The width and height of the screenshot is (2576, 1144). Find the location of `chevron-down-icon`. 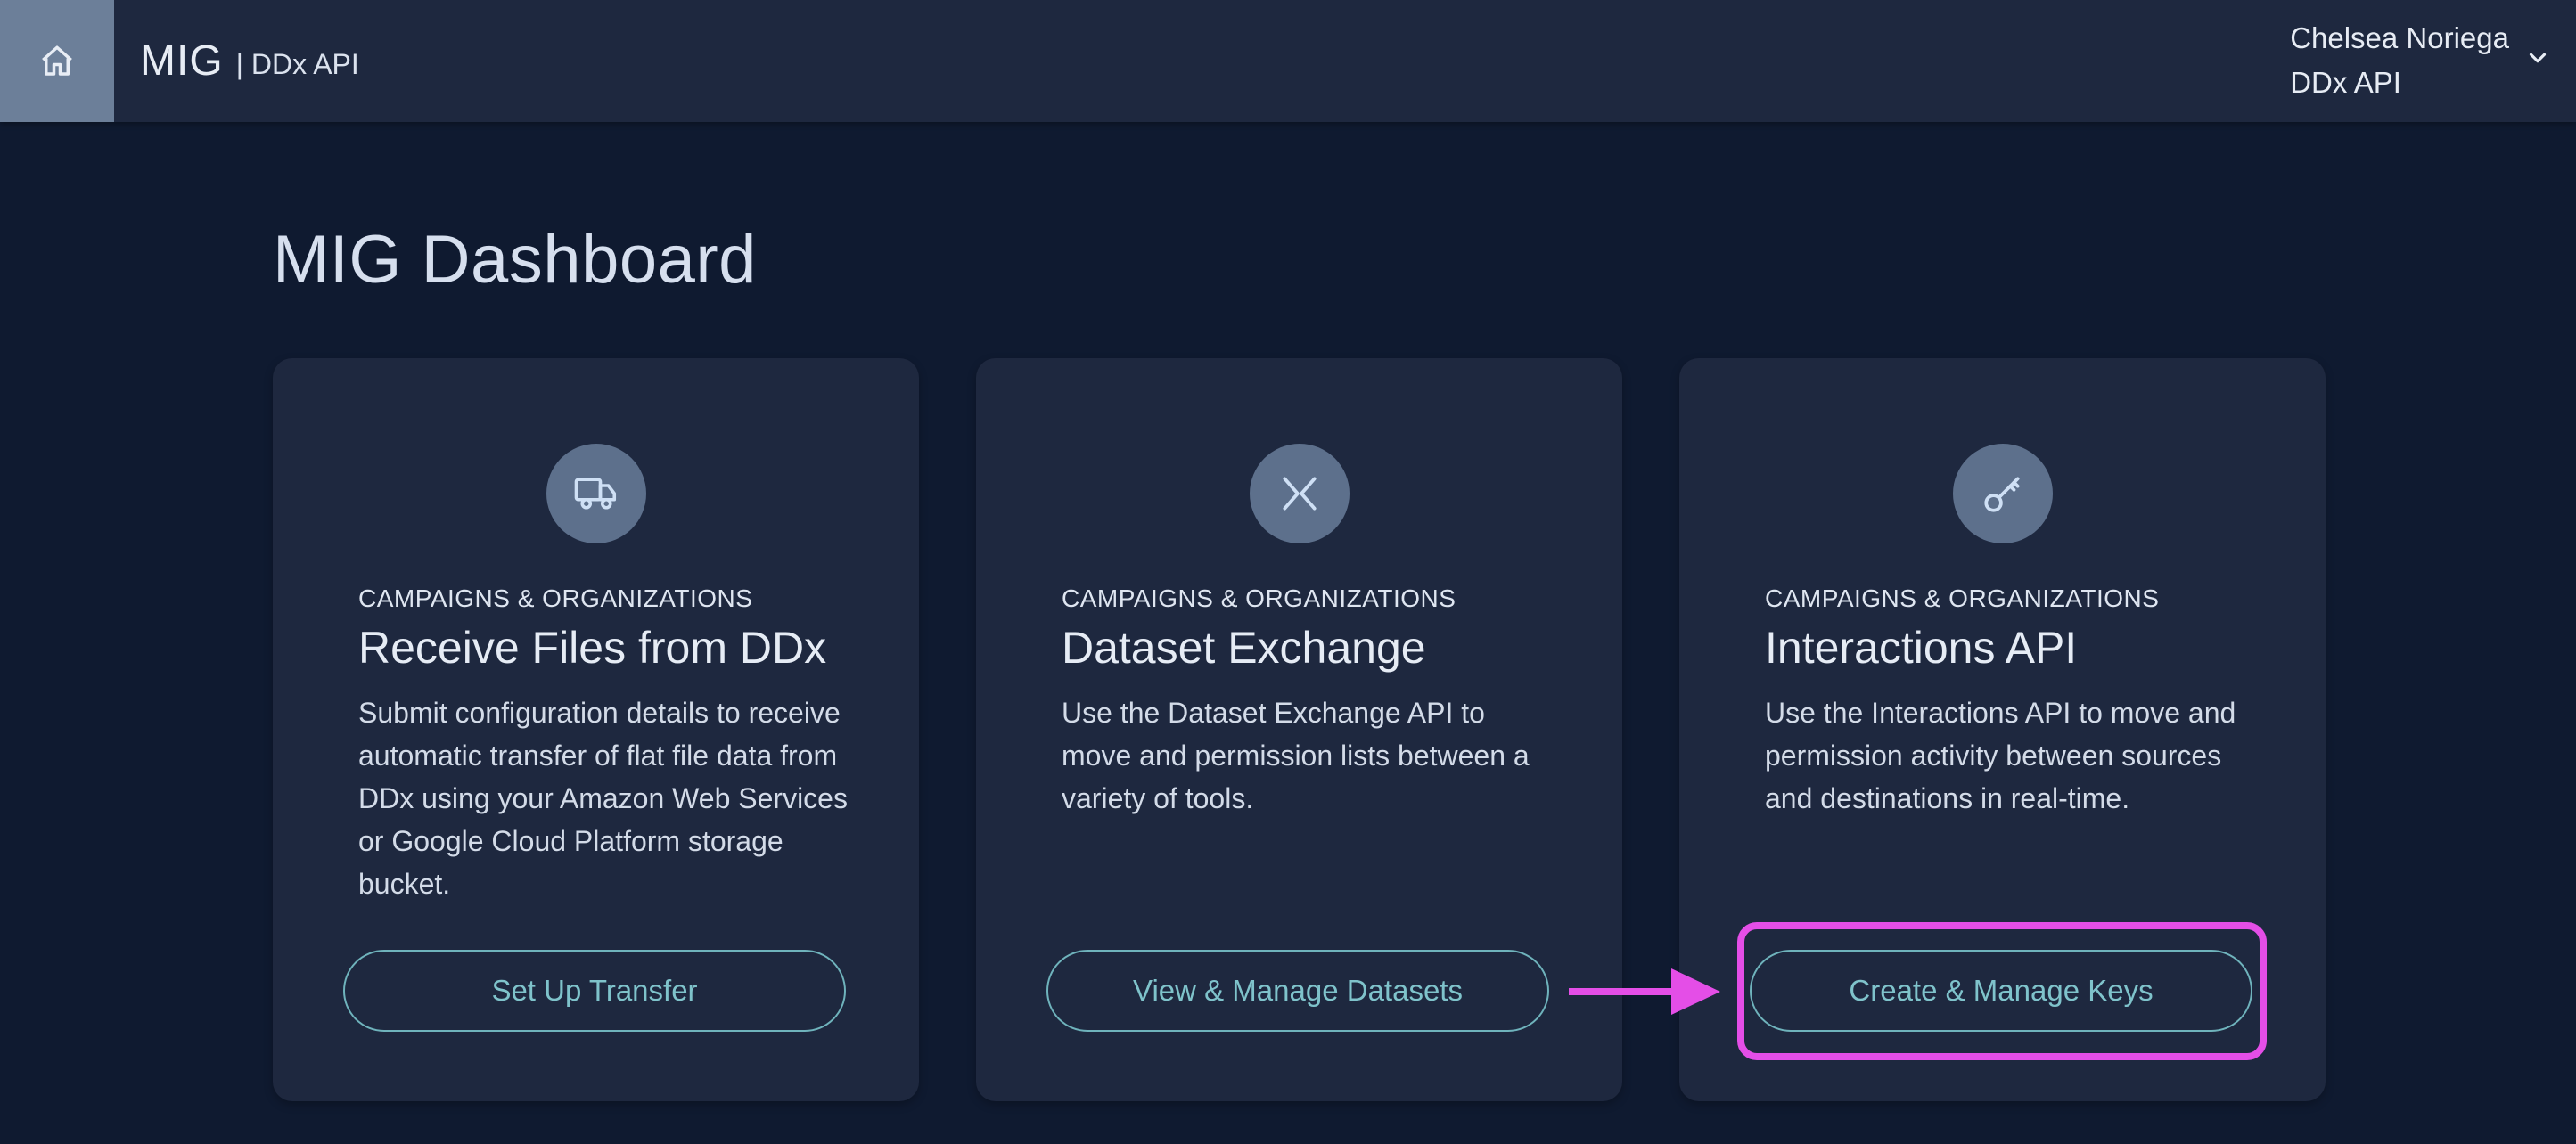

chevron-down-icon is located at coordinates (2537, 58).